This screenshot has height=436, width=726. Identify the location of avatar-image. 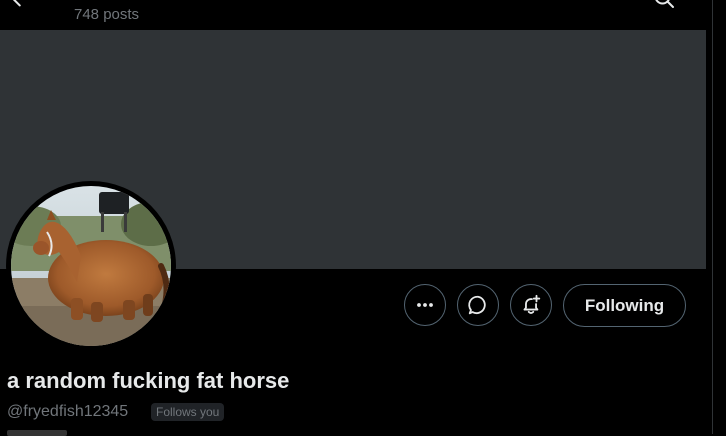
(91, 266).